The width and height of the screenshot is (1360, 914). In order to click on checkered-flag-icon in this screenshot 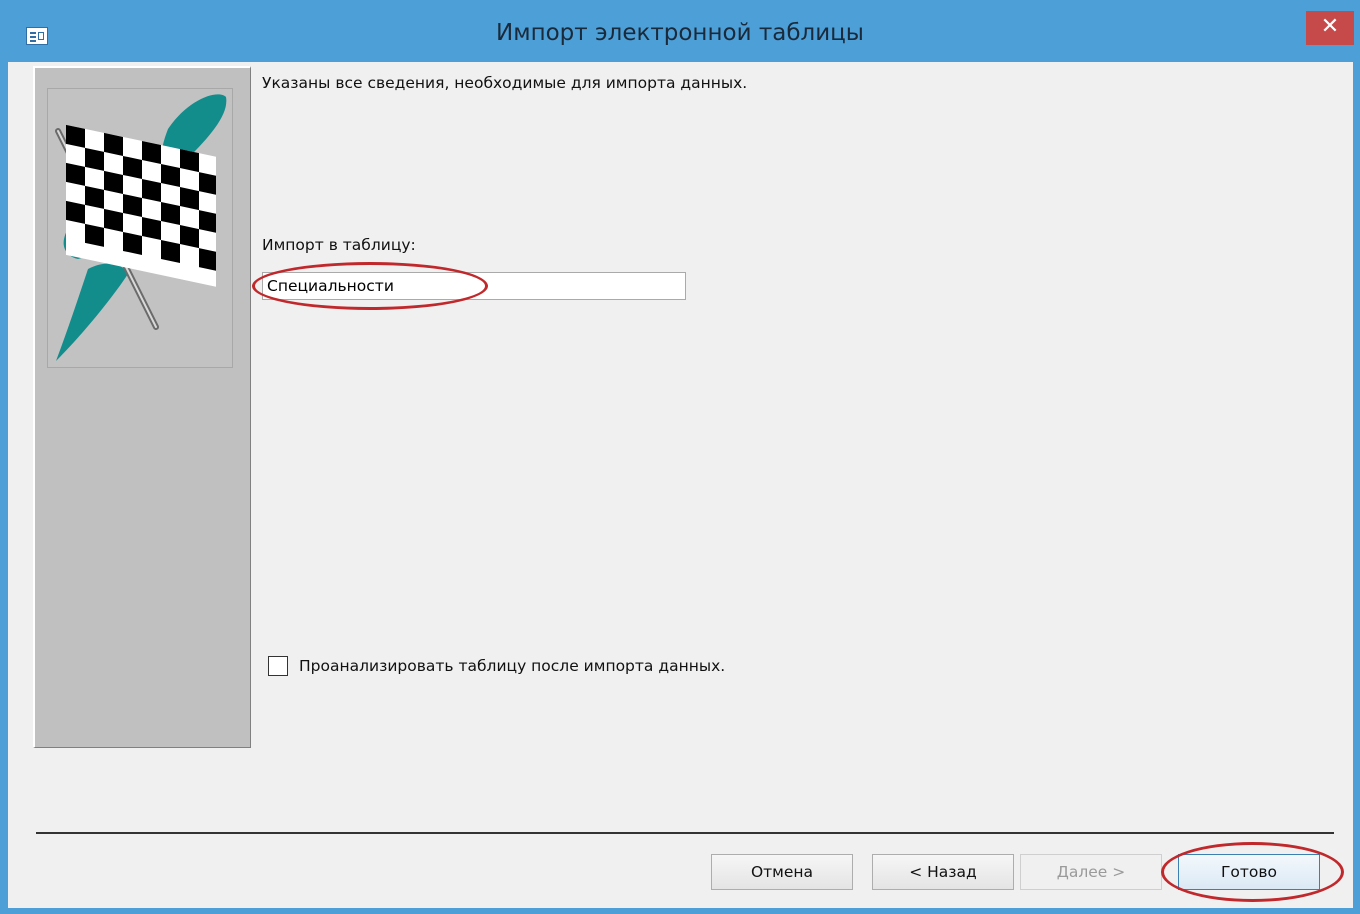, I will do `click(140, 228)`.